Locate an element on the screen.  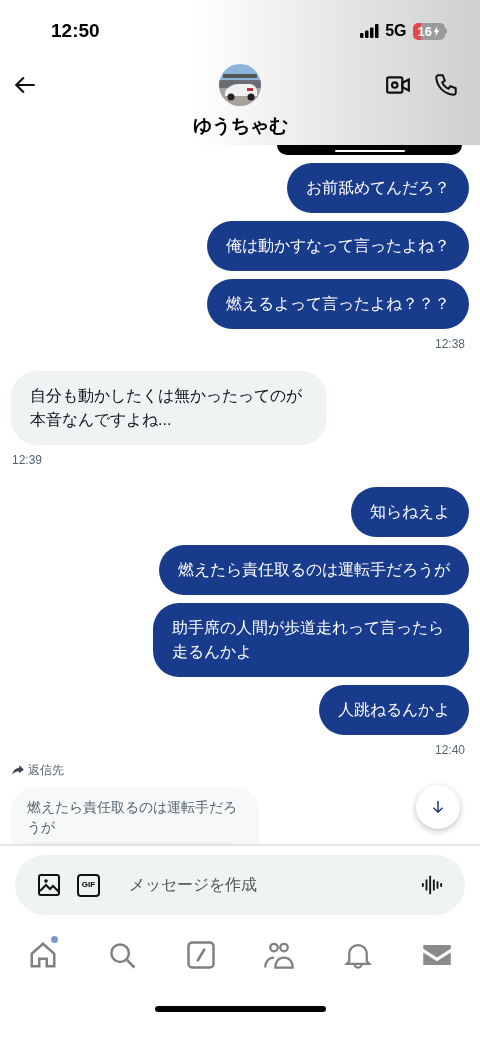
message-composer: GIF メッセージを作成 is located at coordinates (240, 885).